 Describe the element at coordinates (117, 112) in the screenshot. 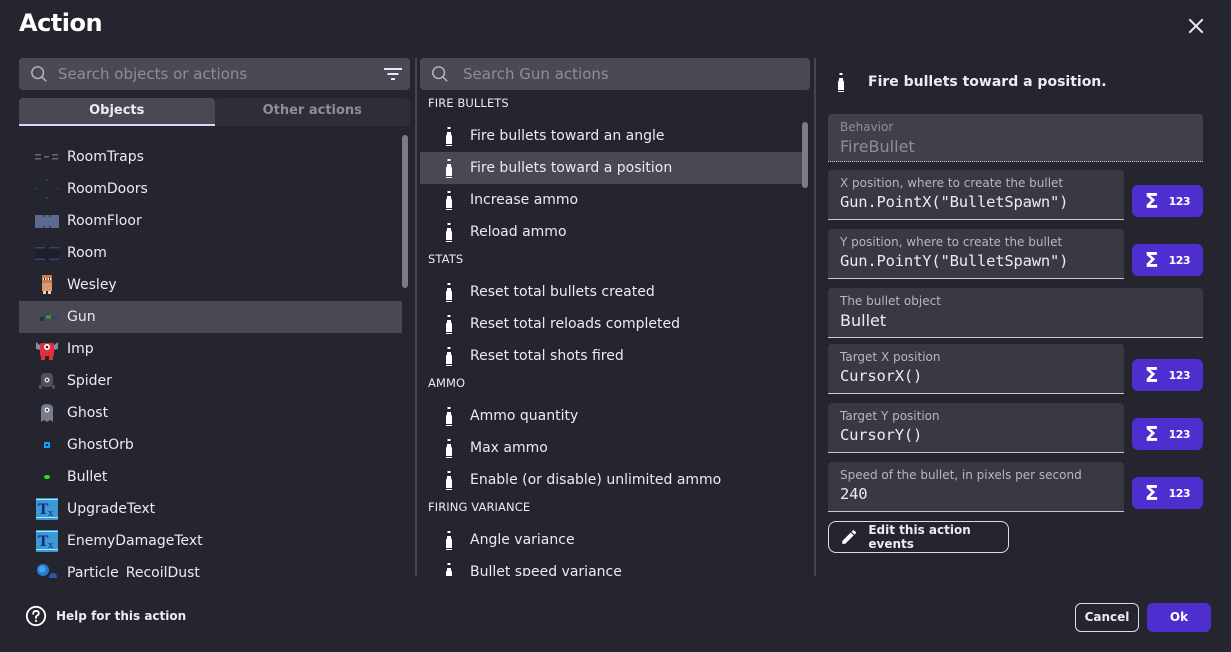

I see `tab-objects: Objects` at that location.